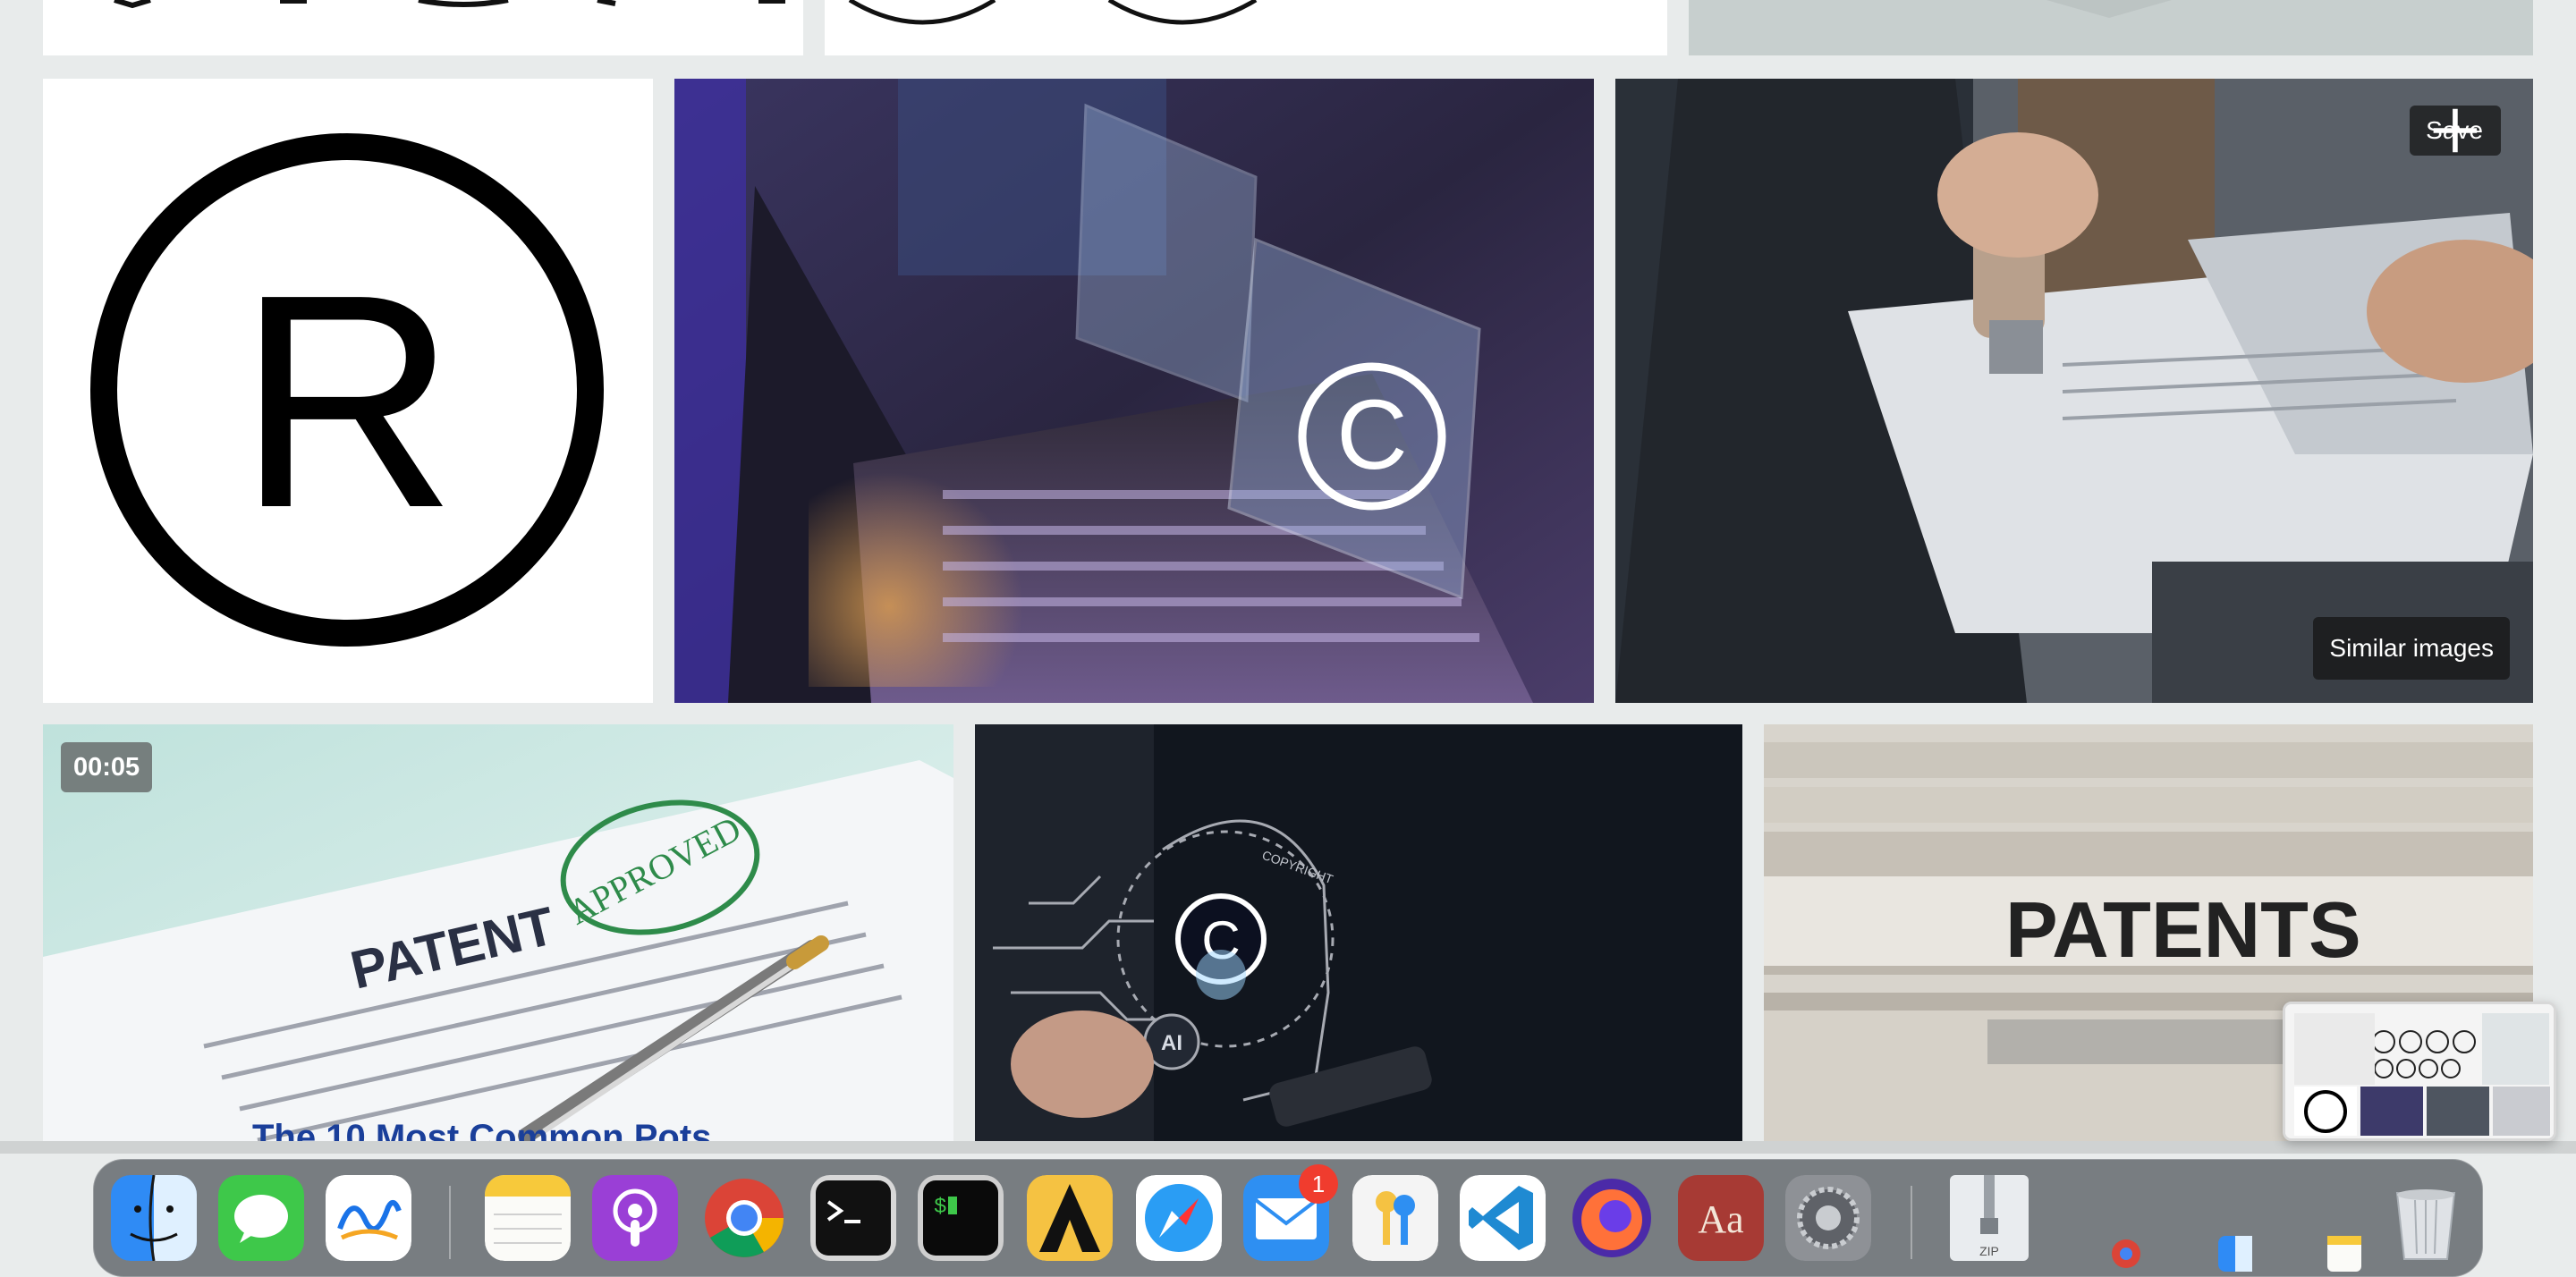 This screenshot has height=1277, width=2576. What do you see at coordinates (1318, 1184) in the screenshot?
I see `mail-unread-badge: 1` at bounding box center [1318, 1184].